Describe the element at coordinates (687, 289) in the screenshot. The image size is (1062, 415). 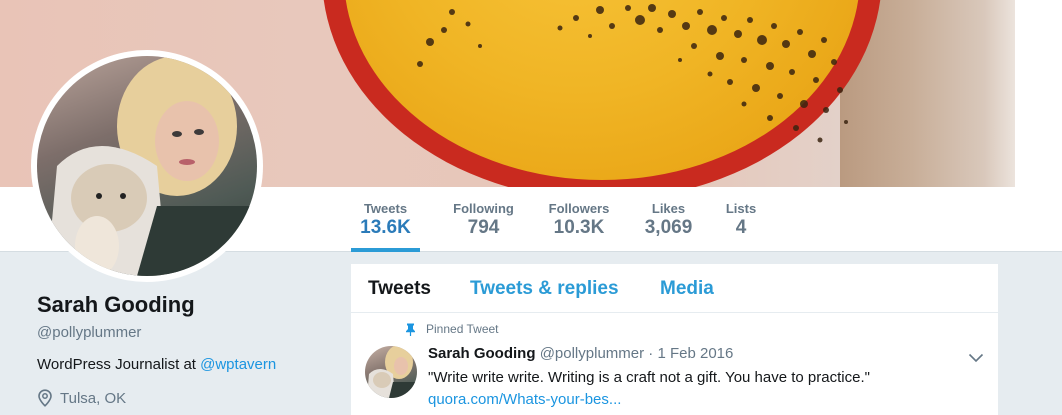
I see `tab-media: Media` at that location.